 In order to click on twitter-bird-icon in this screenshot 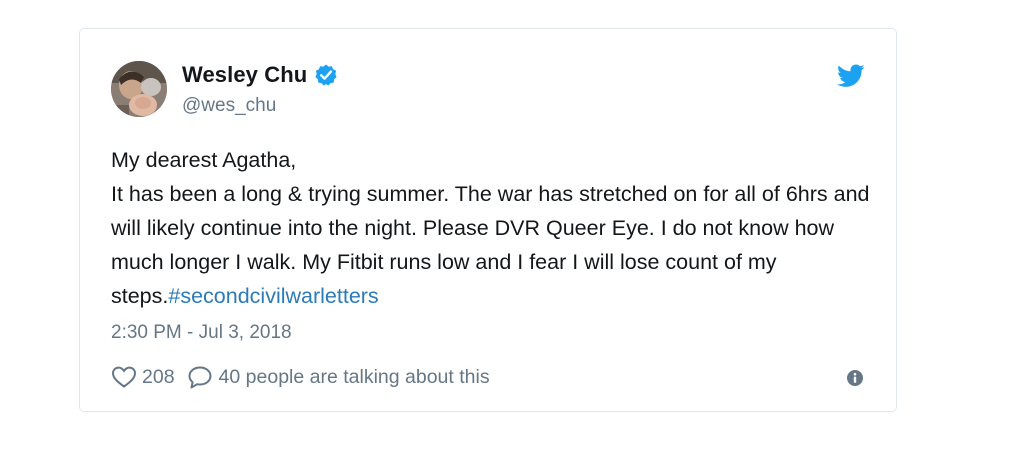, I will do `click(851, 76)`.